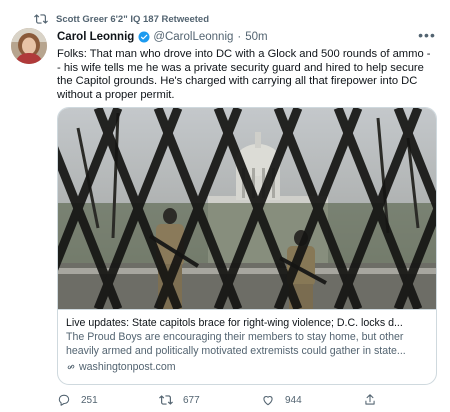 The height and width of the screenshot is (412, 450). Describe the element at coordinates (144, 37) in the screenshot. I see `verified-badge-icon` at that location.